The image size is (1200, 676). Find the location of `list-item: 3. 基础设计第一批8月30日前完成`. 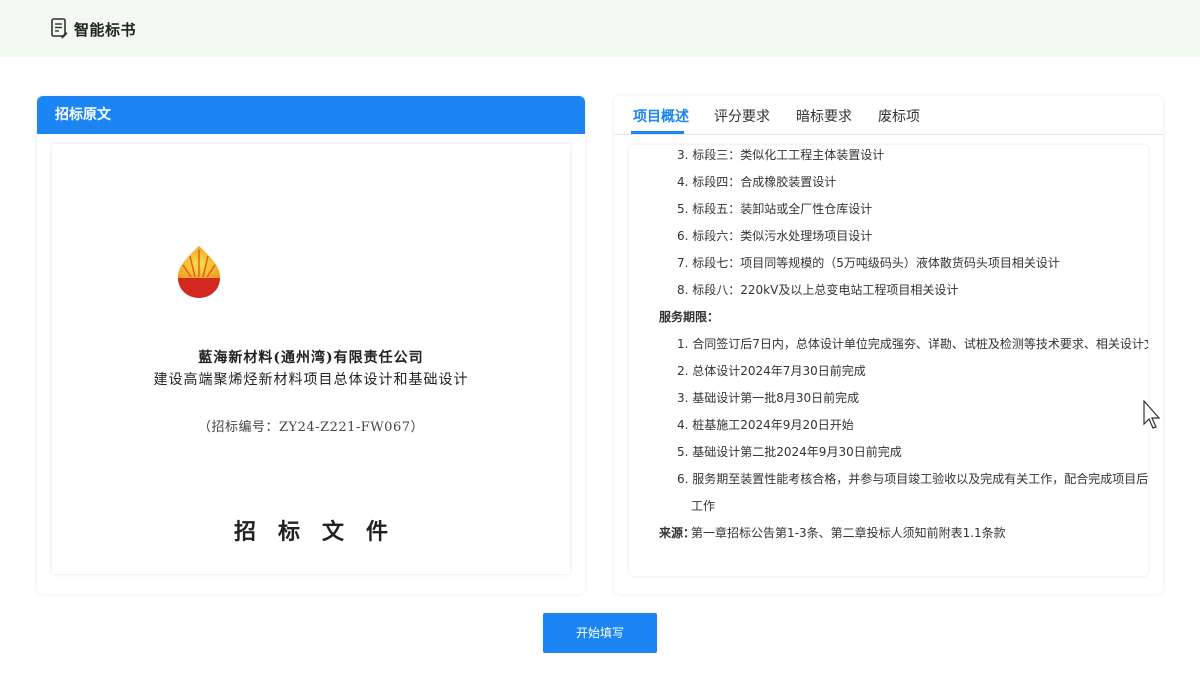

list-item: 3. 基础设计第一批8月30日前完成 is located at coordinates (768, 398).